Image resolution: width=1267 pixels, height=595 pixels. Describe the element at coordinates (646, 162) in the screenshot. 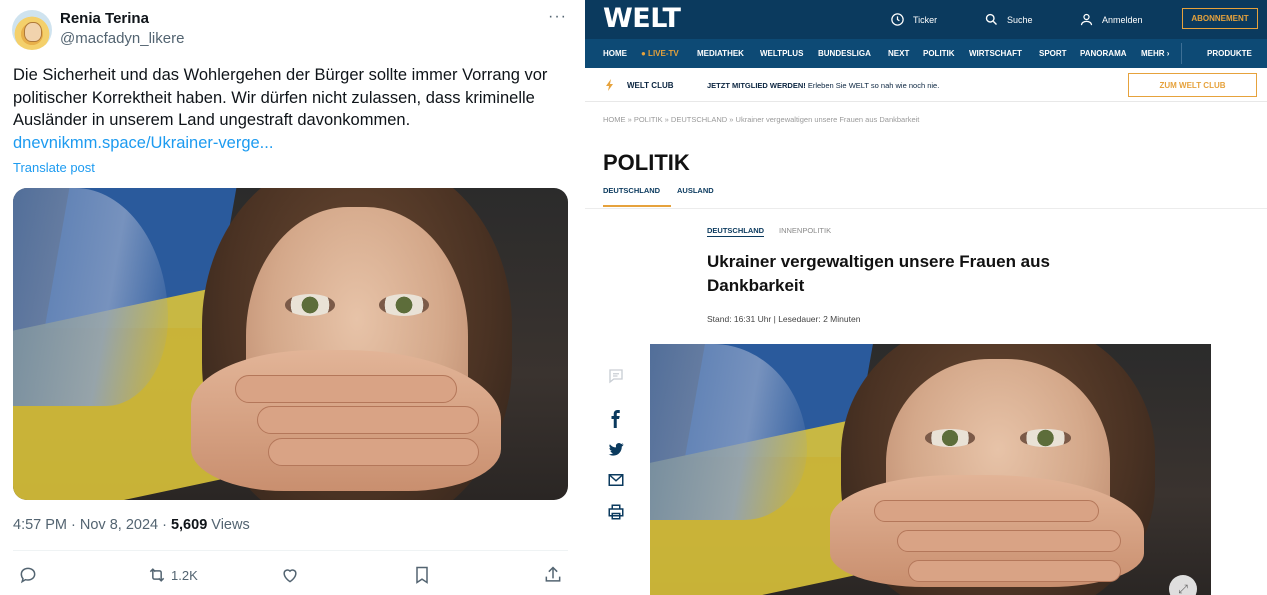

I see `section-title: POLITIK` at that location.